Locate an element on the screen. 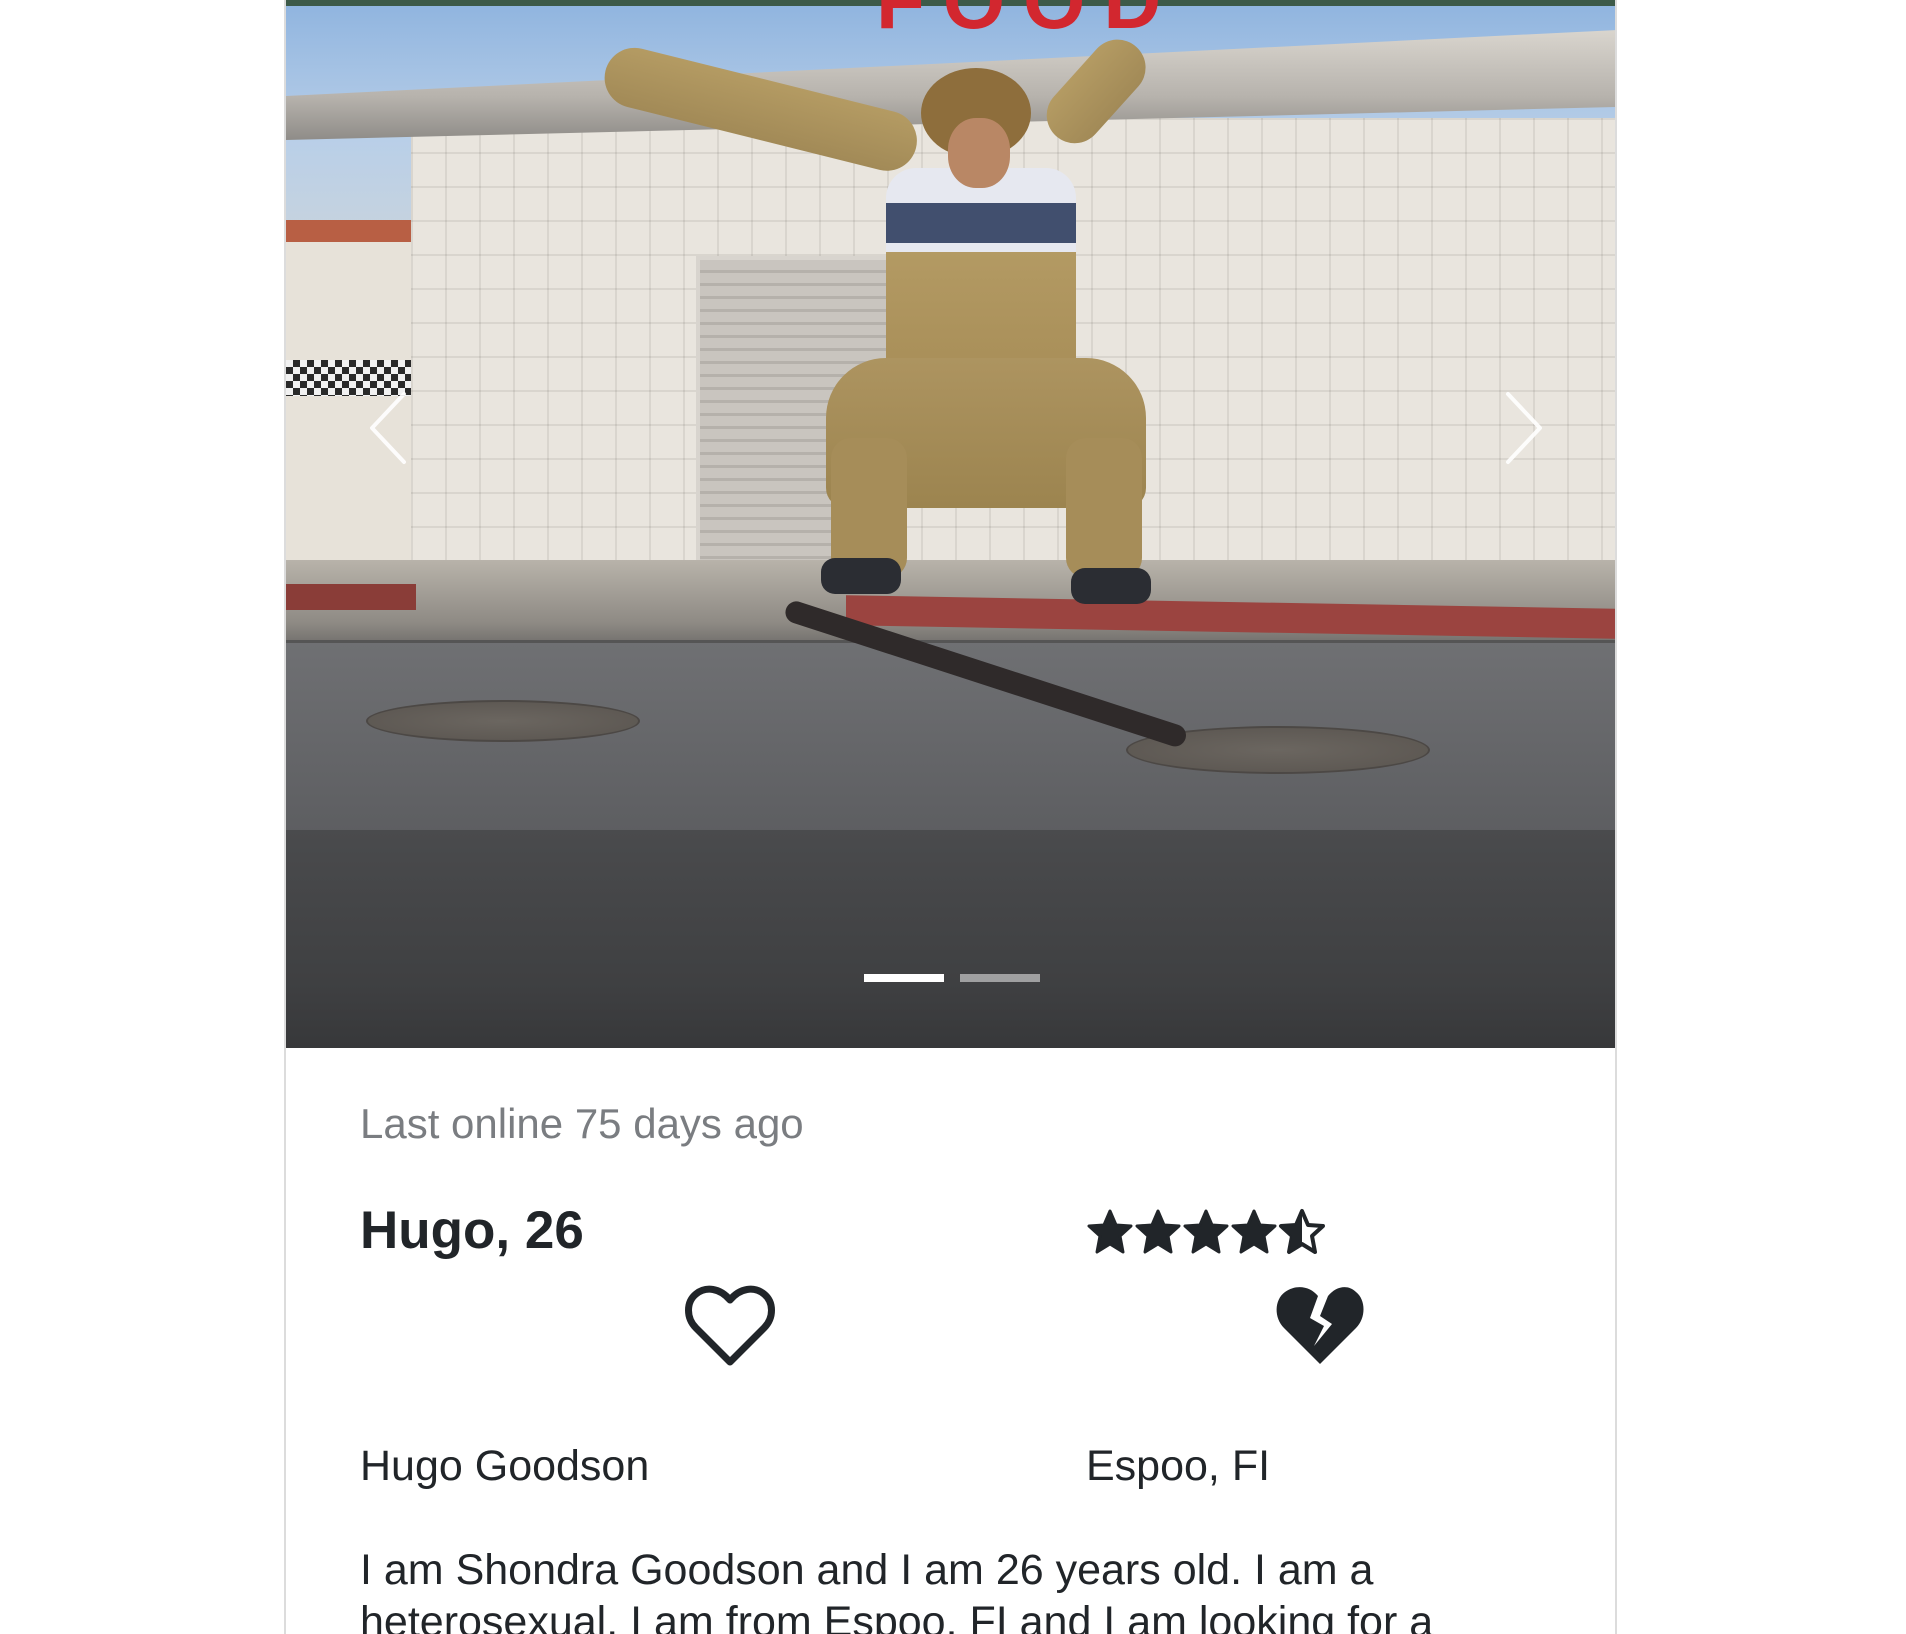  last-online-text: Last online 75 days ago is located at coordinates (582, 1123).